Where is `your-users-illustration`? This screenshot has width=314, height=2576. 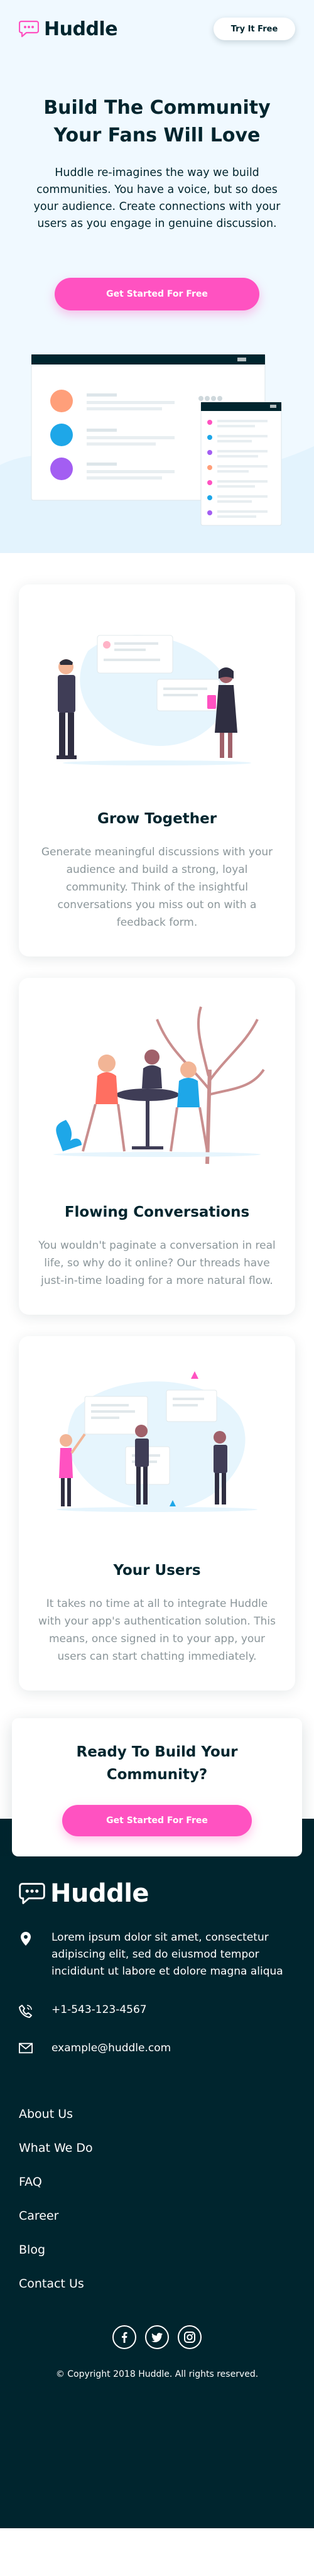
your-users-illustration is located at coordinates (157, 1441).